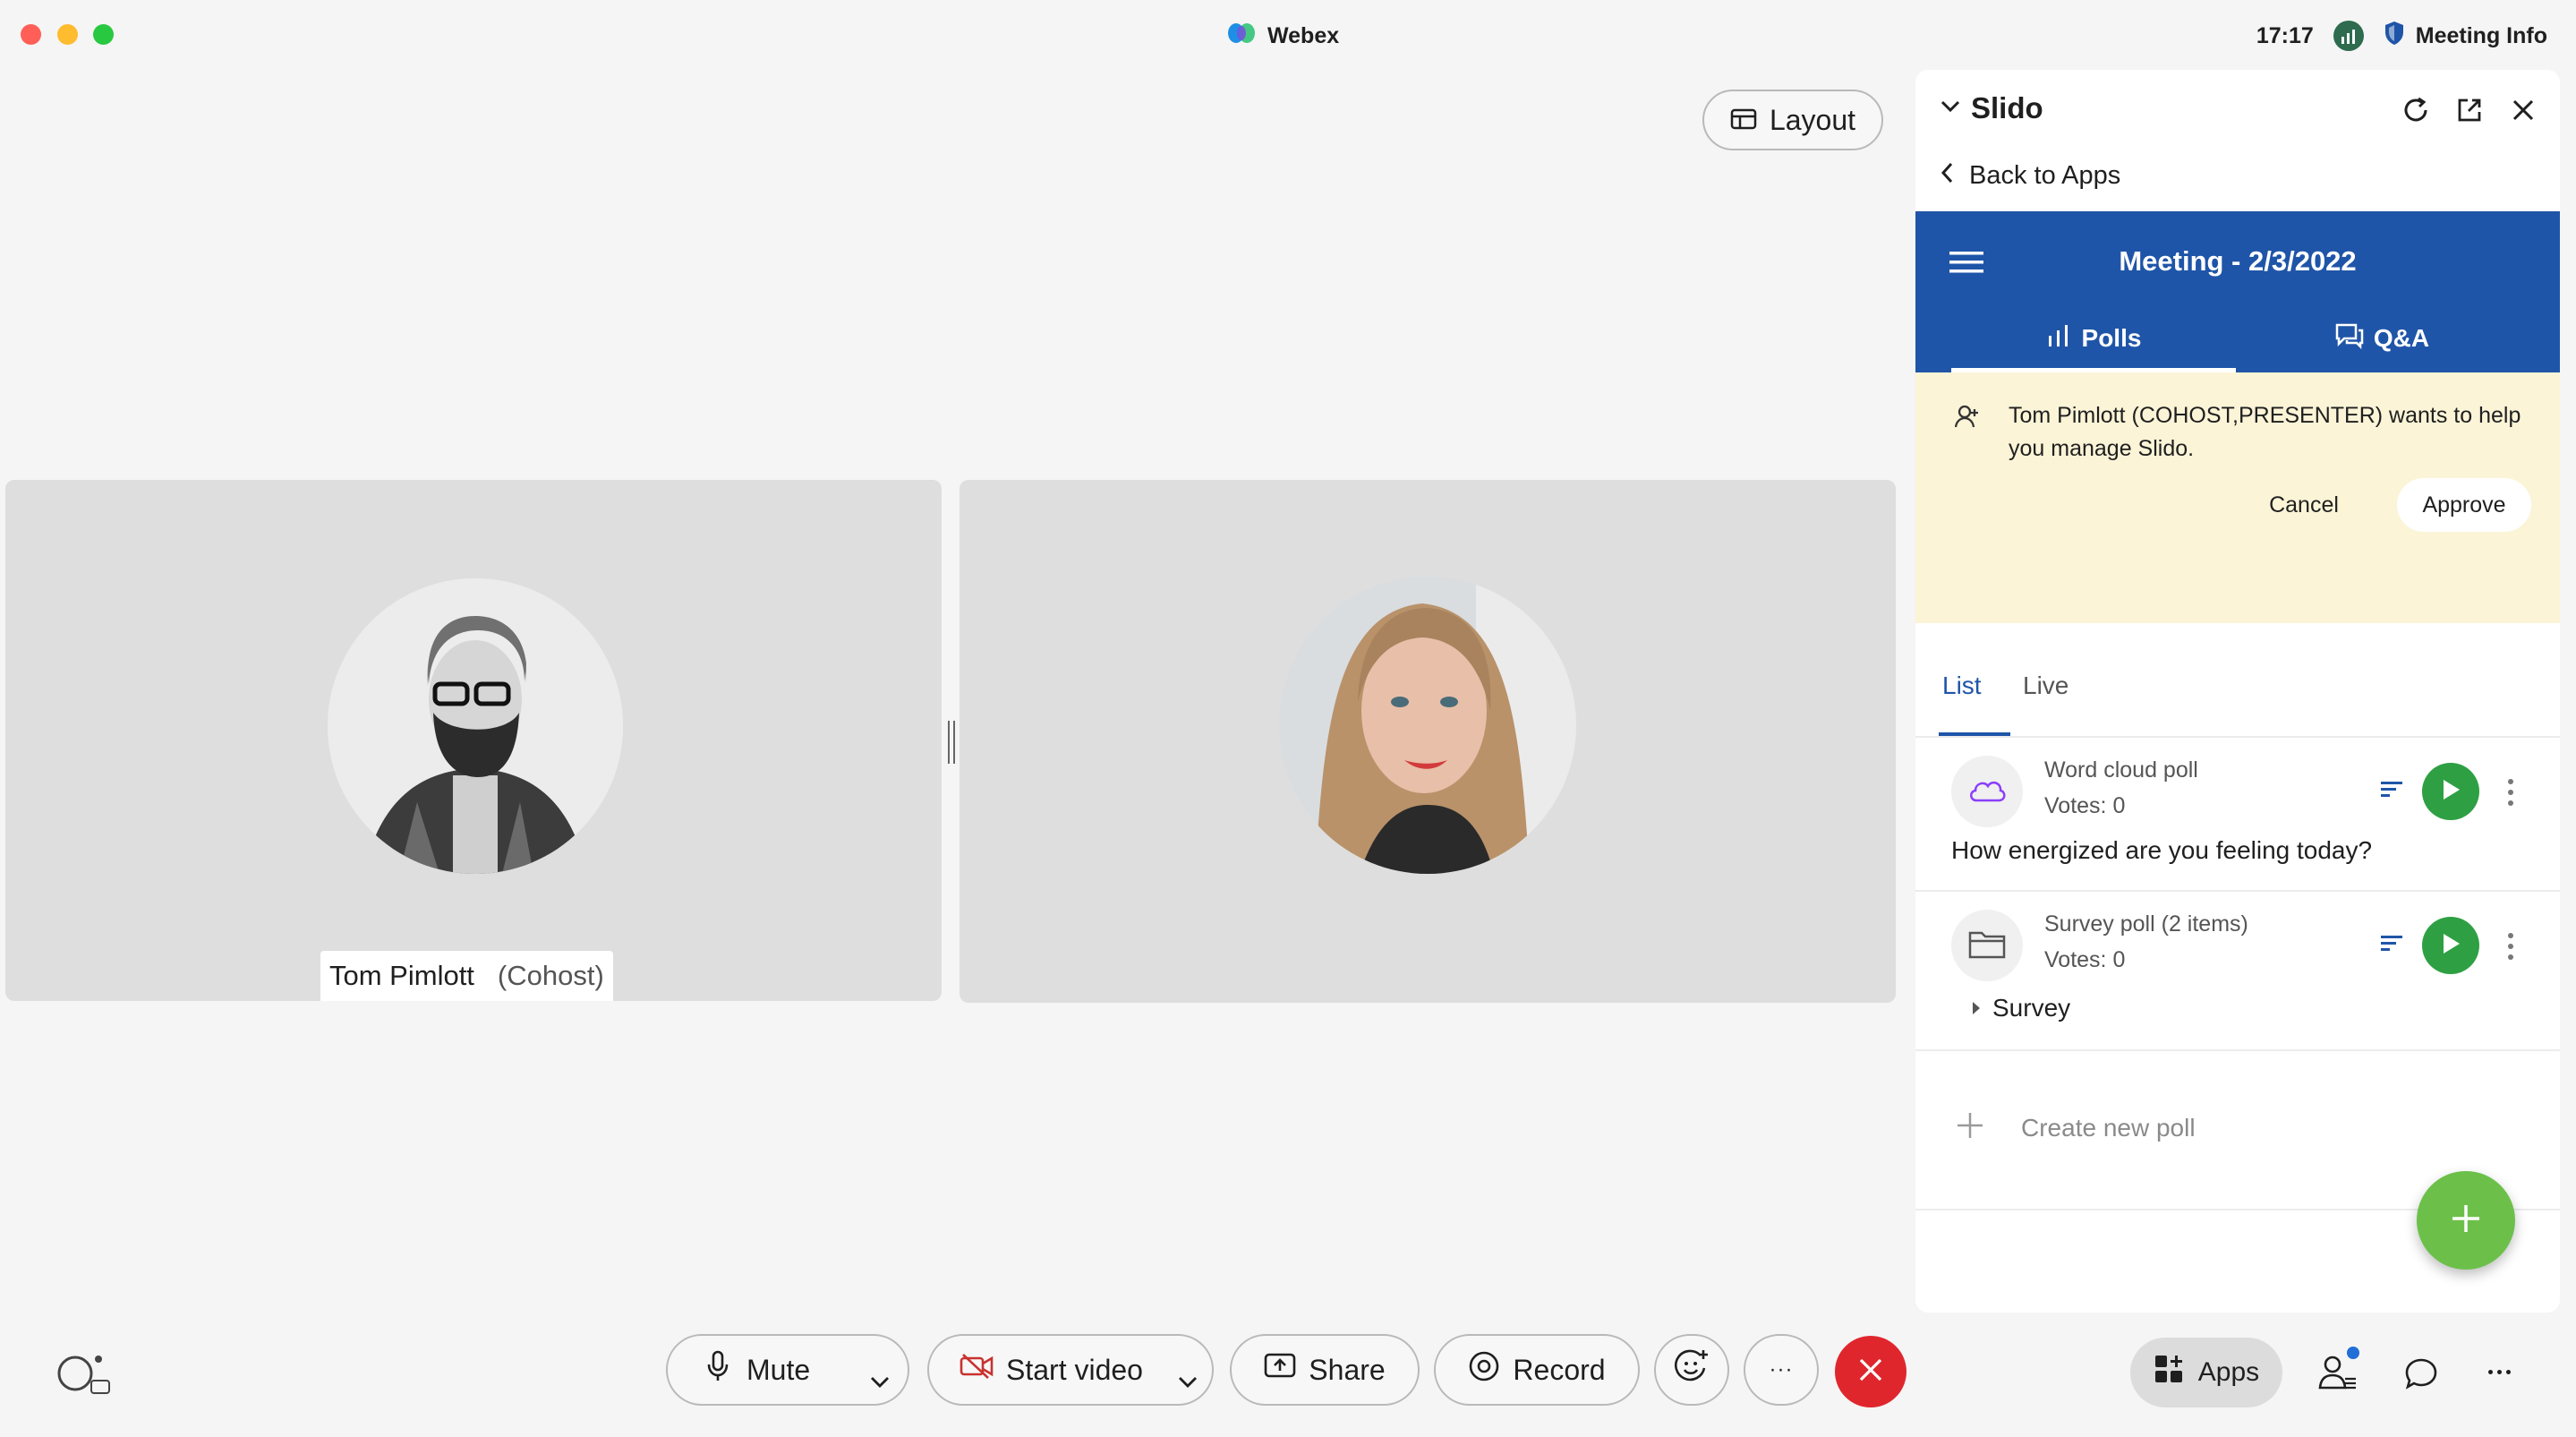 The height and width of the screenshot is (1437, 2576). Describe the element at coordinates (103, 34) in the screenshot. I see `zoom-window-button` at that location.